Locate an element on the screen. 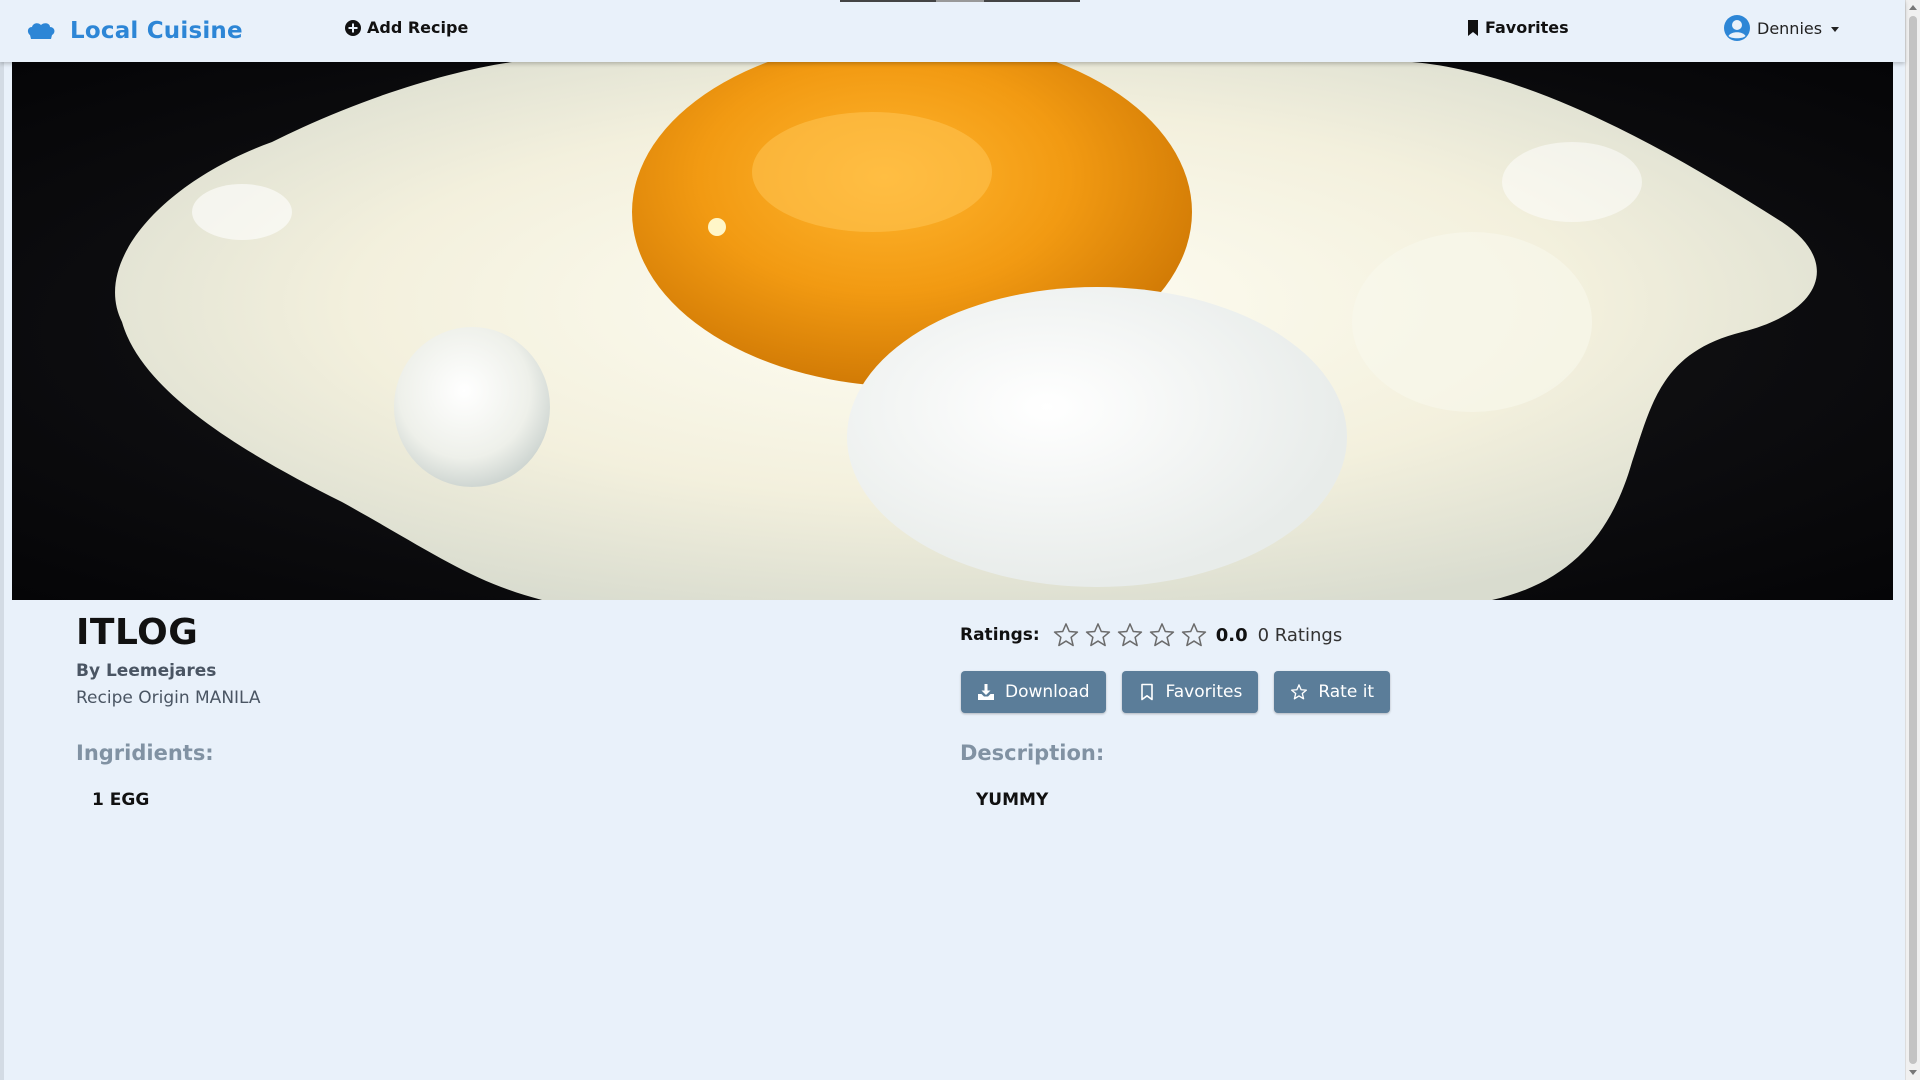  plus-circle-icon is located at coordinates (353, 27).